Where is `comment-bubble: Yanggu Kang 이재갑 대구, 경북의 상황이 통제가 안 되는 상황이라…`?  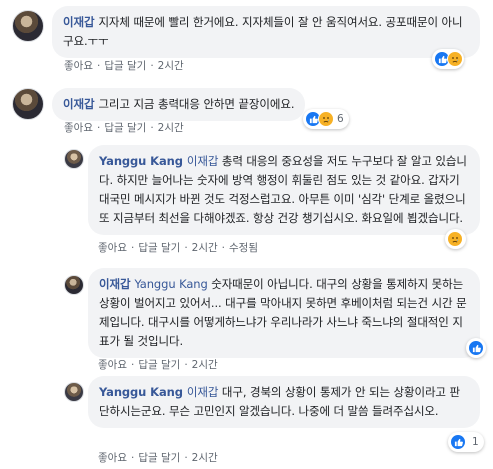
comment-bubble: Yanggu Kang 이재갑 대구, 경북의 상황이 통제가 안 되는 상황이라… is located at coordinates (284, 402).